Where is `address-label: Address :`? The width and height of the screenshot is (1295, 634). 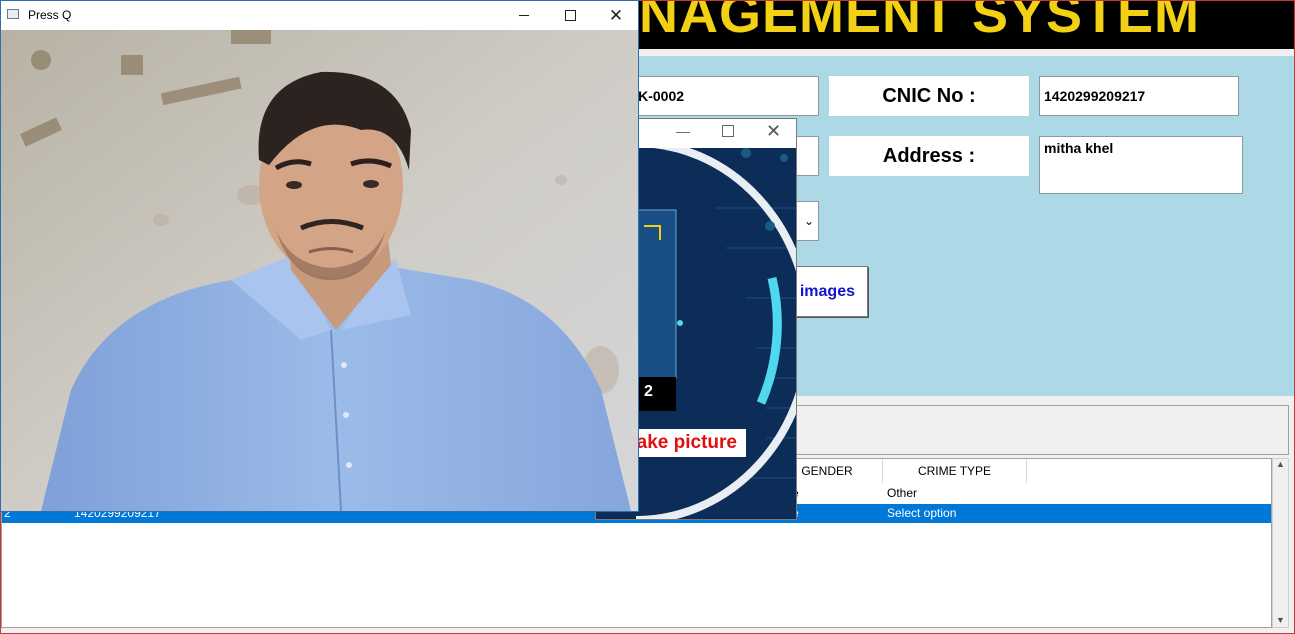
address-label: Address : is located at coordinates (929, 156).